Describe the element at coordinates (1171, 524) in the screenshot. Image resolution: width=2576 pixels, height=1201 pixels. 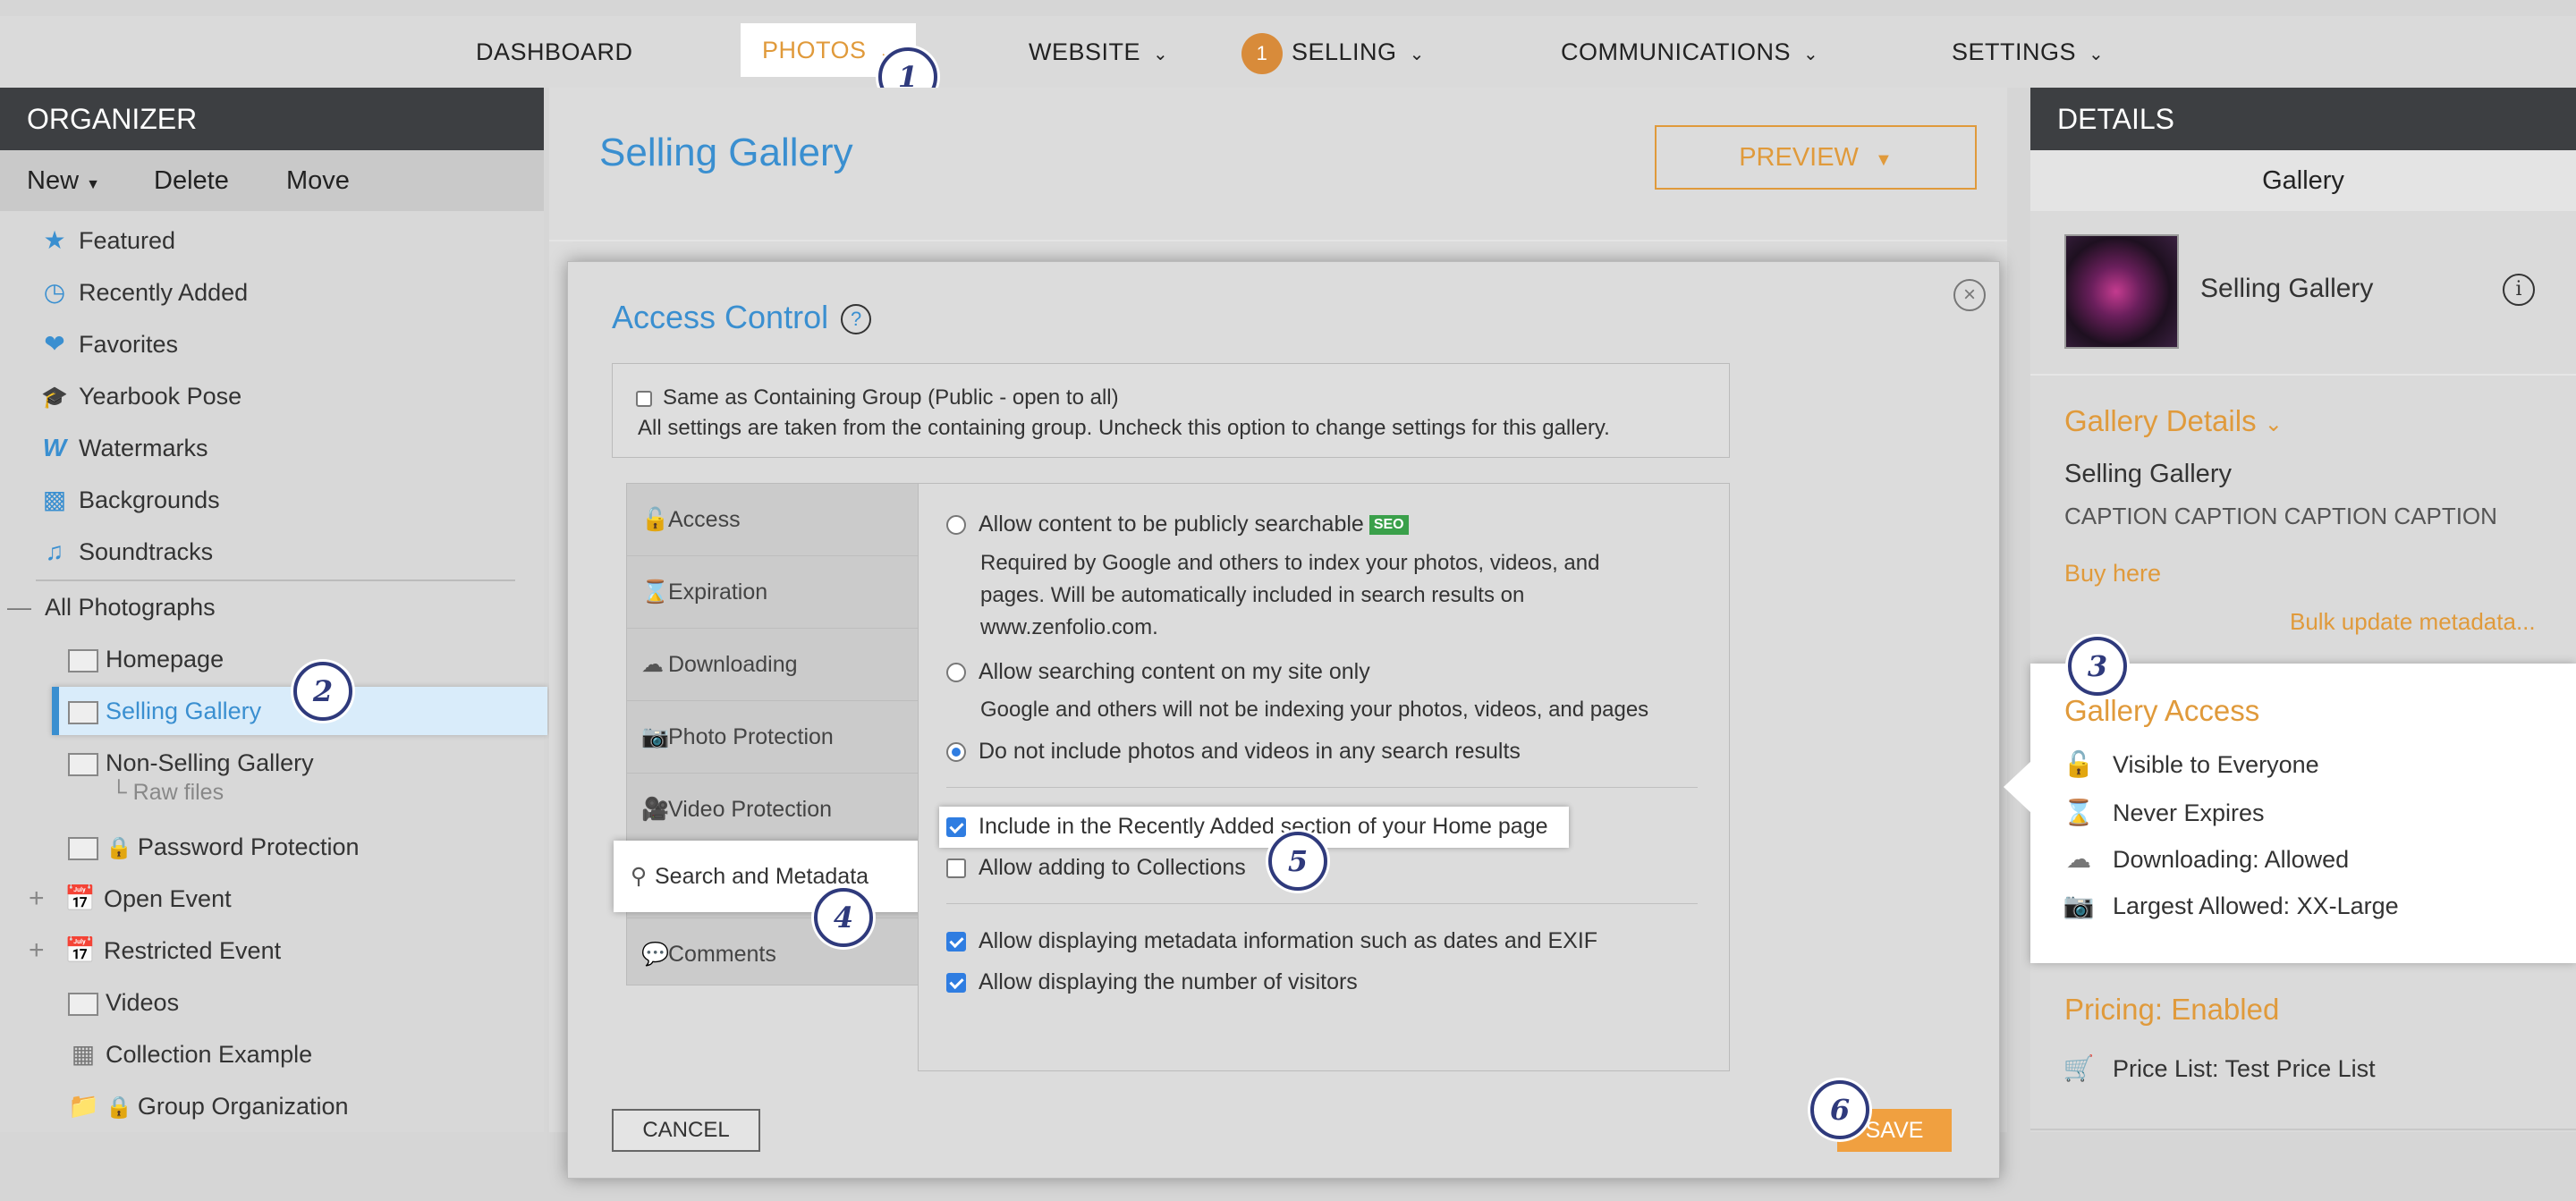
I see `public-search-label: Allow content to be publicly searchable` at that location.